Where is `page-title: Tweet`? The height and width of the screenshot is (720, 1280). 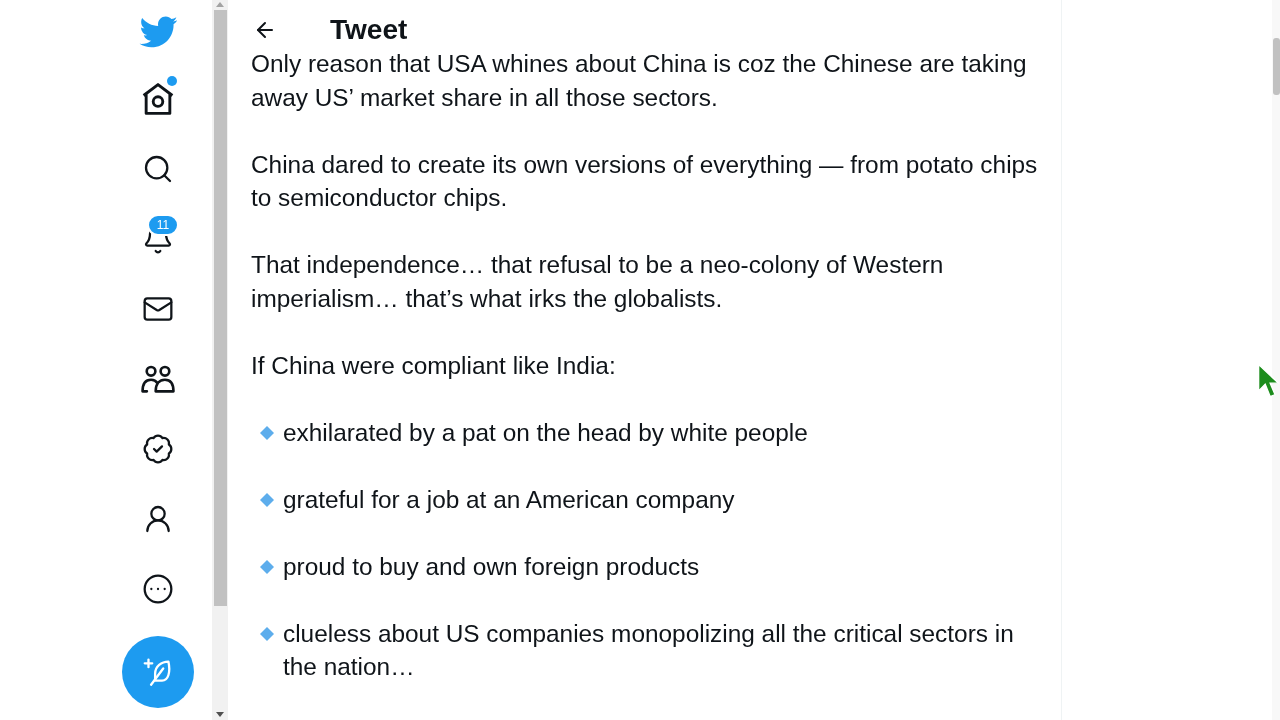 page-title: Tweet is located at coordinates (369, 30).